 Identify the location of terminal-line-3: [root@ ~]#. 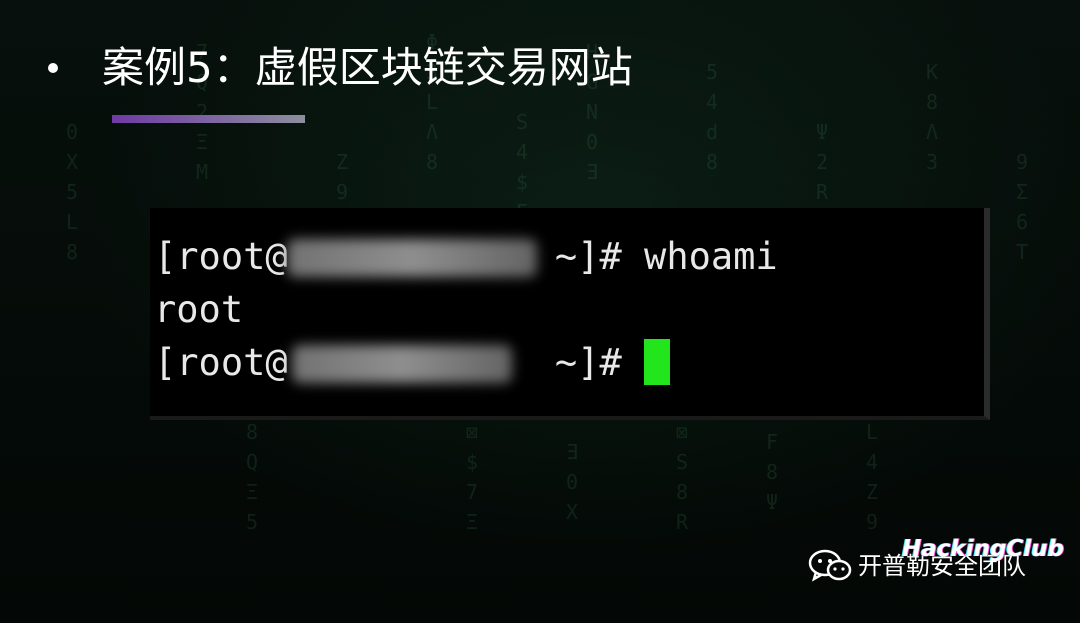
(569, 362).